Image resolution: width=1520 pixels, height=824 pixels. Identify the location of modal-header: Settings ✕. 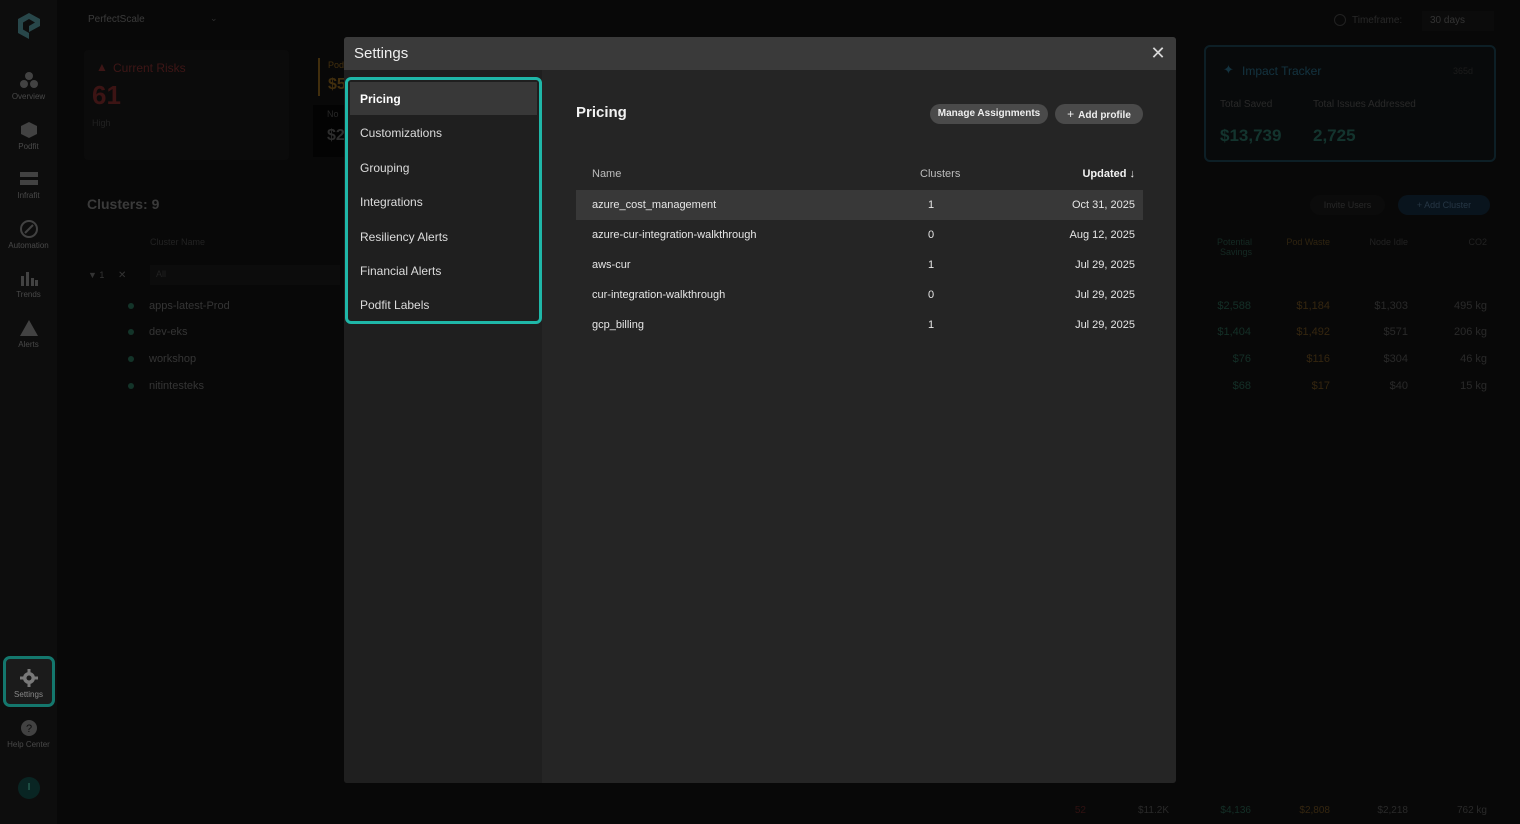
(760, 53).